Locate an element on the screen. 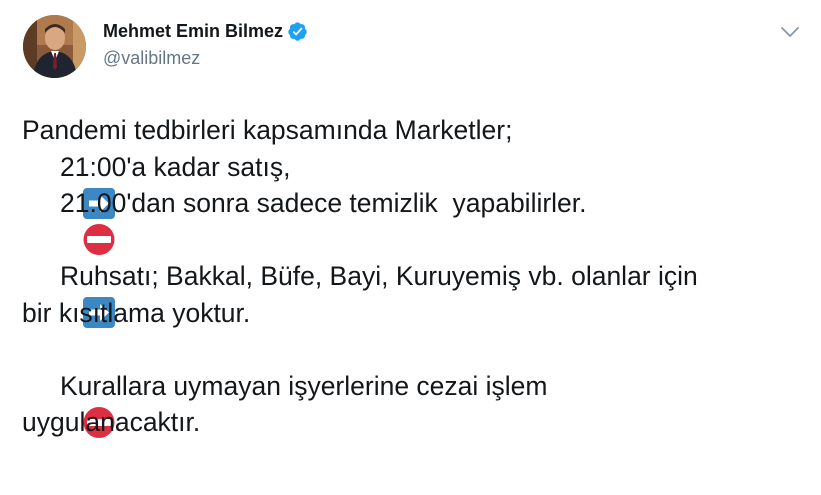  chevron-down-icon is located at coordinates (790, 32).